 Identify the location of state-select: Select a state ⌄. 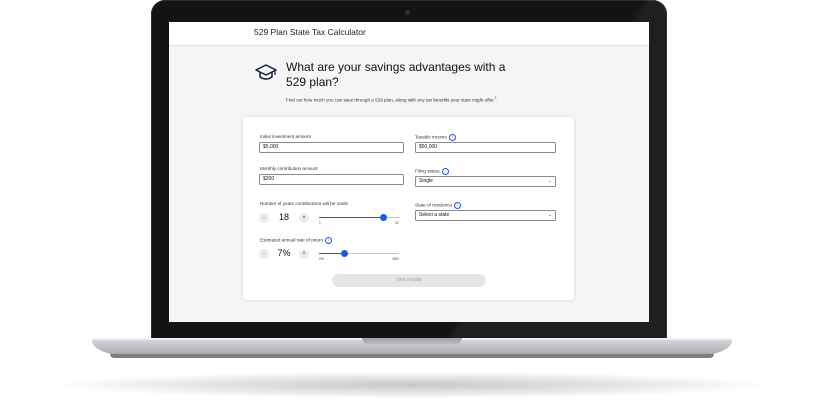
(485, 215).